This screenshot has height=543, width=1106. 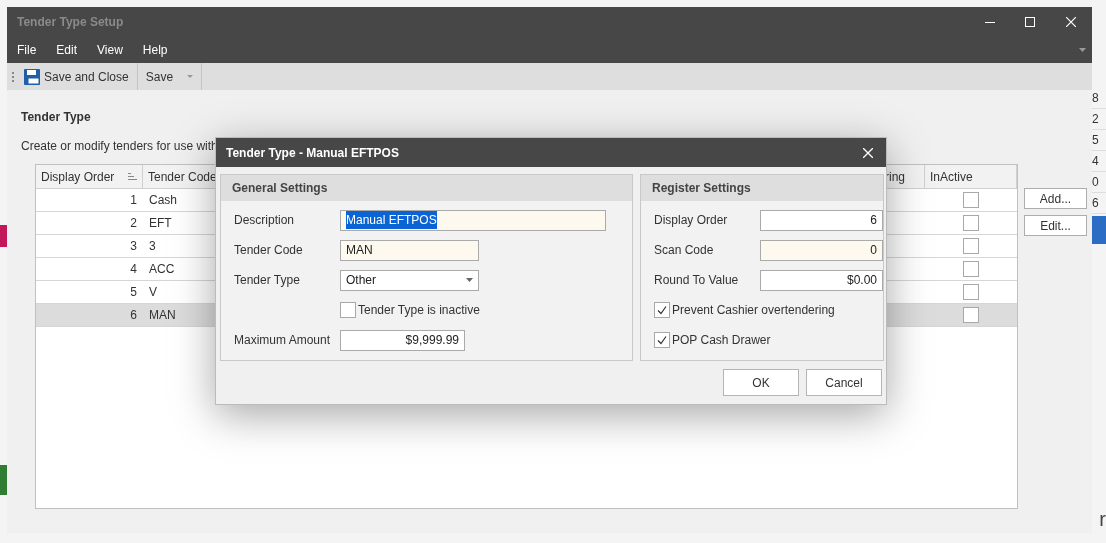 I want to click on section-title: Tender Type, so click(x=56, y=117).